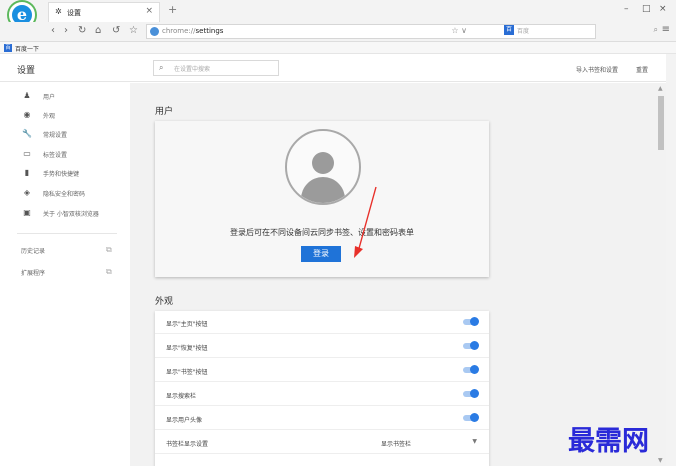 The width and height of the screenshot is (676, 466). What do you see at coordinates (396, 444) in the screenshot?
I see `select-value: 显示书签栏` at bounding box center [396, 444].